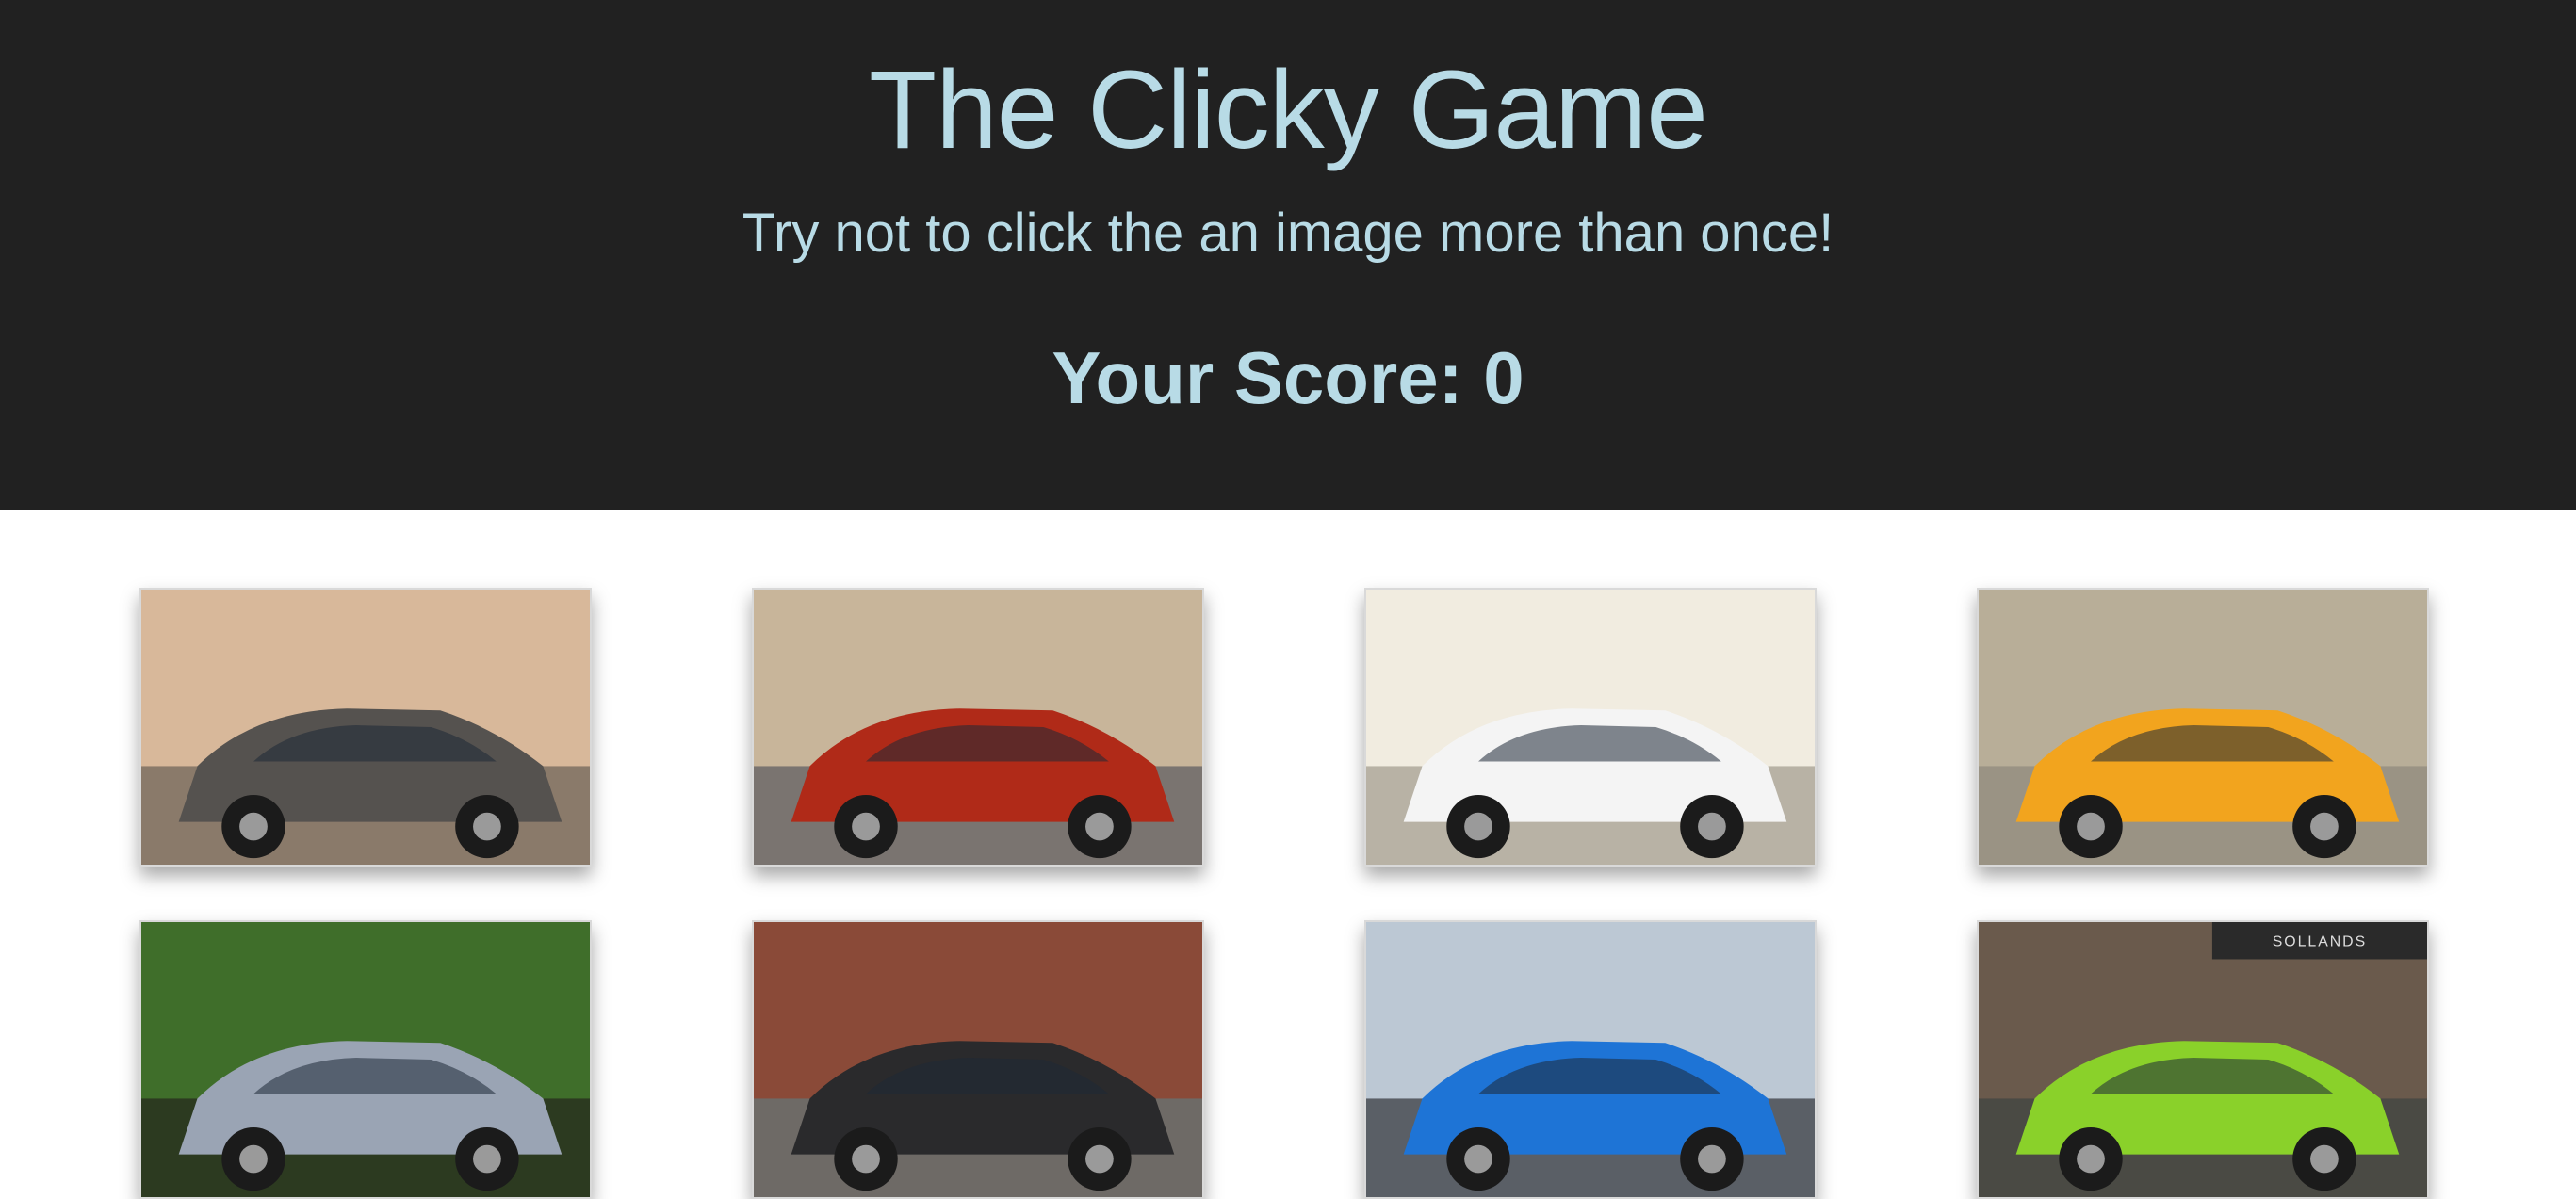 This screenshot has height=1199, width=2576. I want to click on gray-toyota-tacoma-truck-image, so click(365, 727).